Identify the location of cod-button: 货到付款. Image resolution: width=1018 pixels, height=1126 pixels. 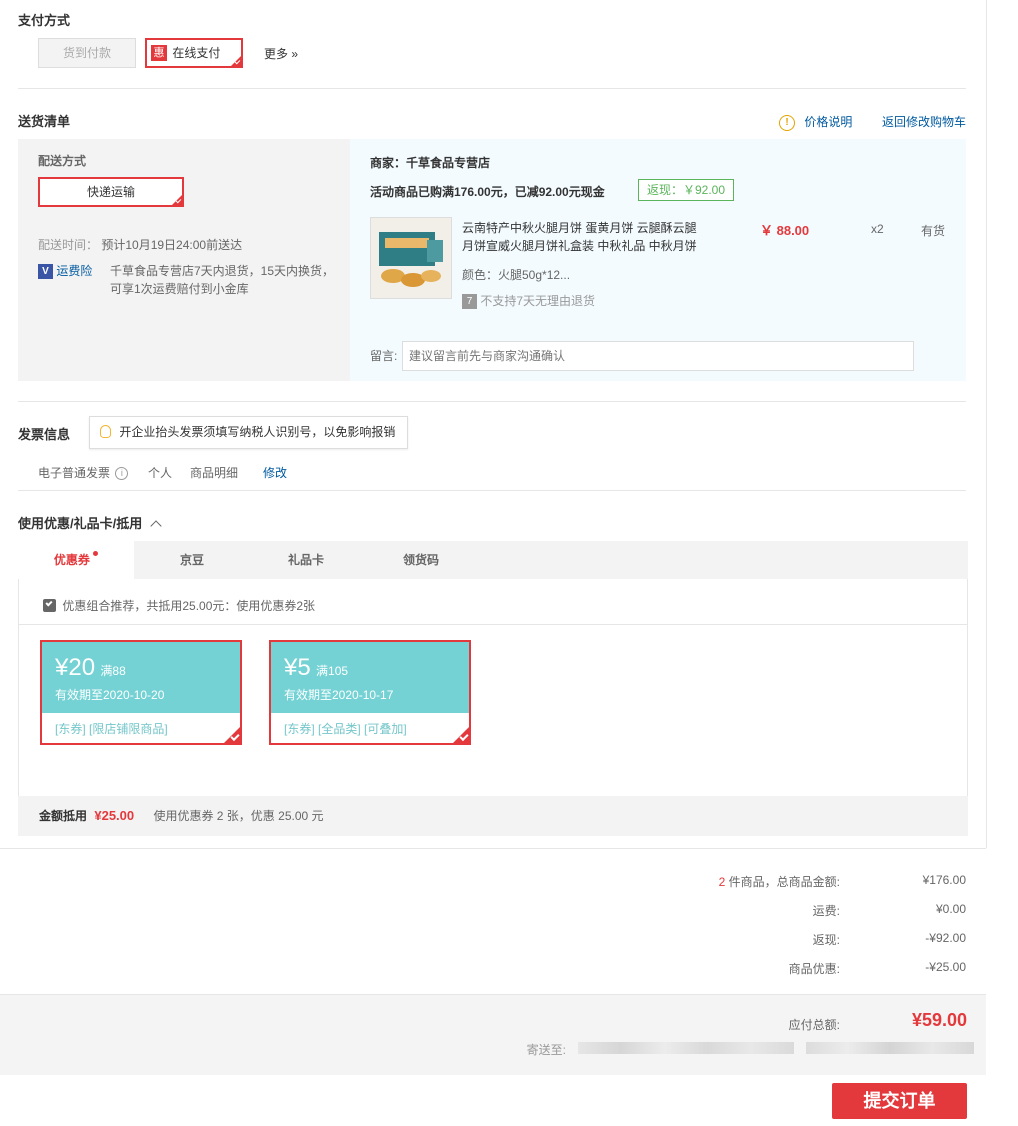
(87, 53).